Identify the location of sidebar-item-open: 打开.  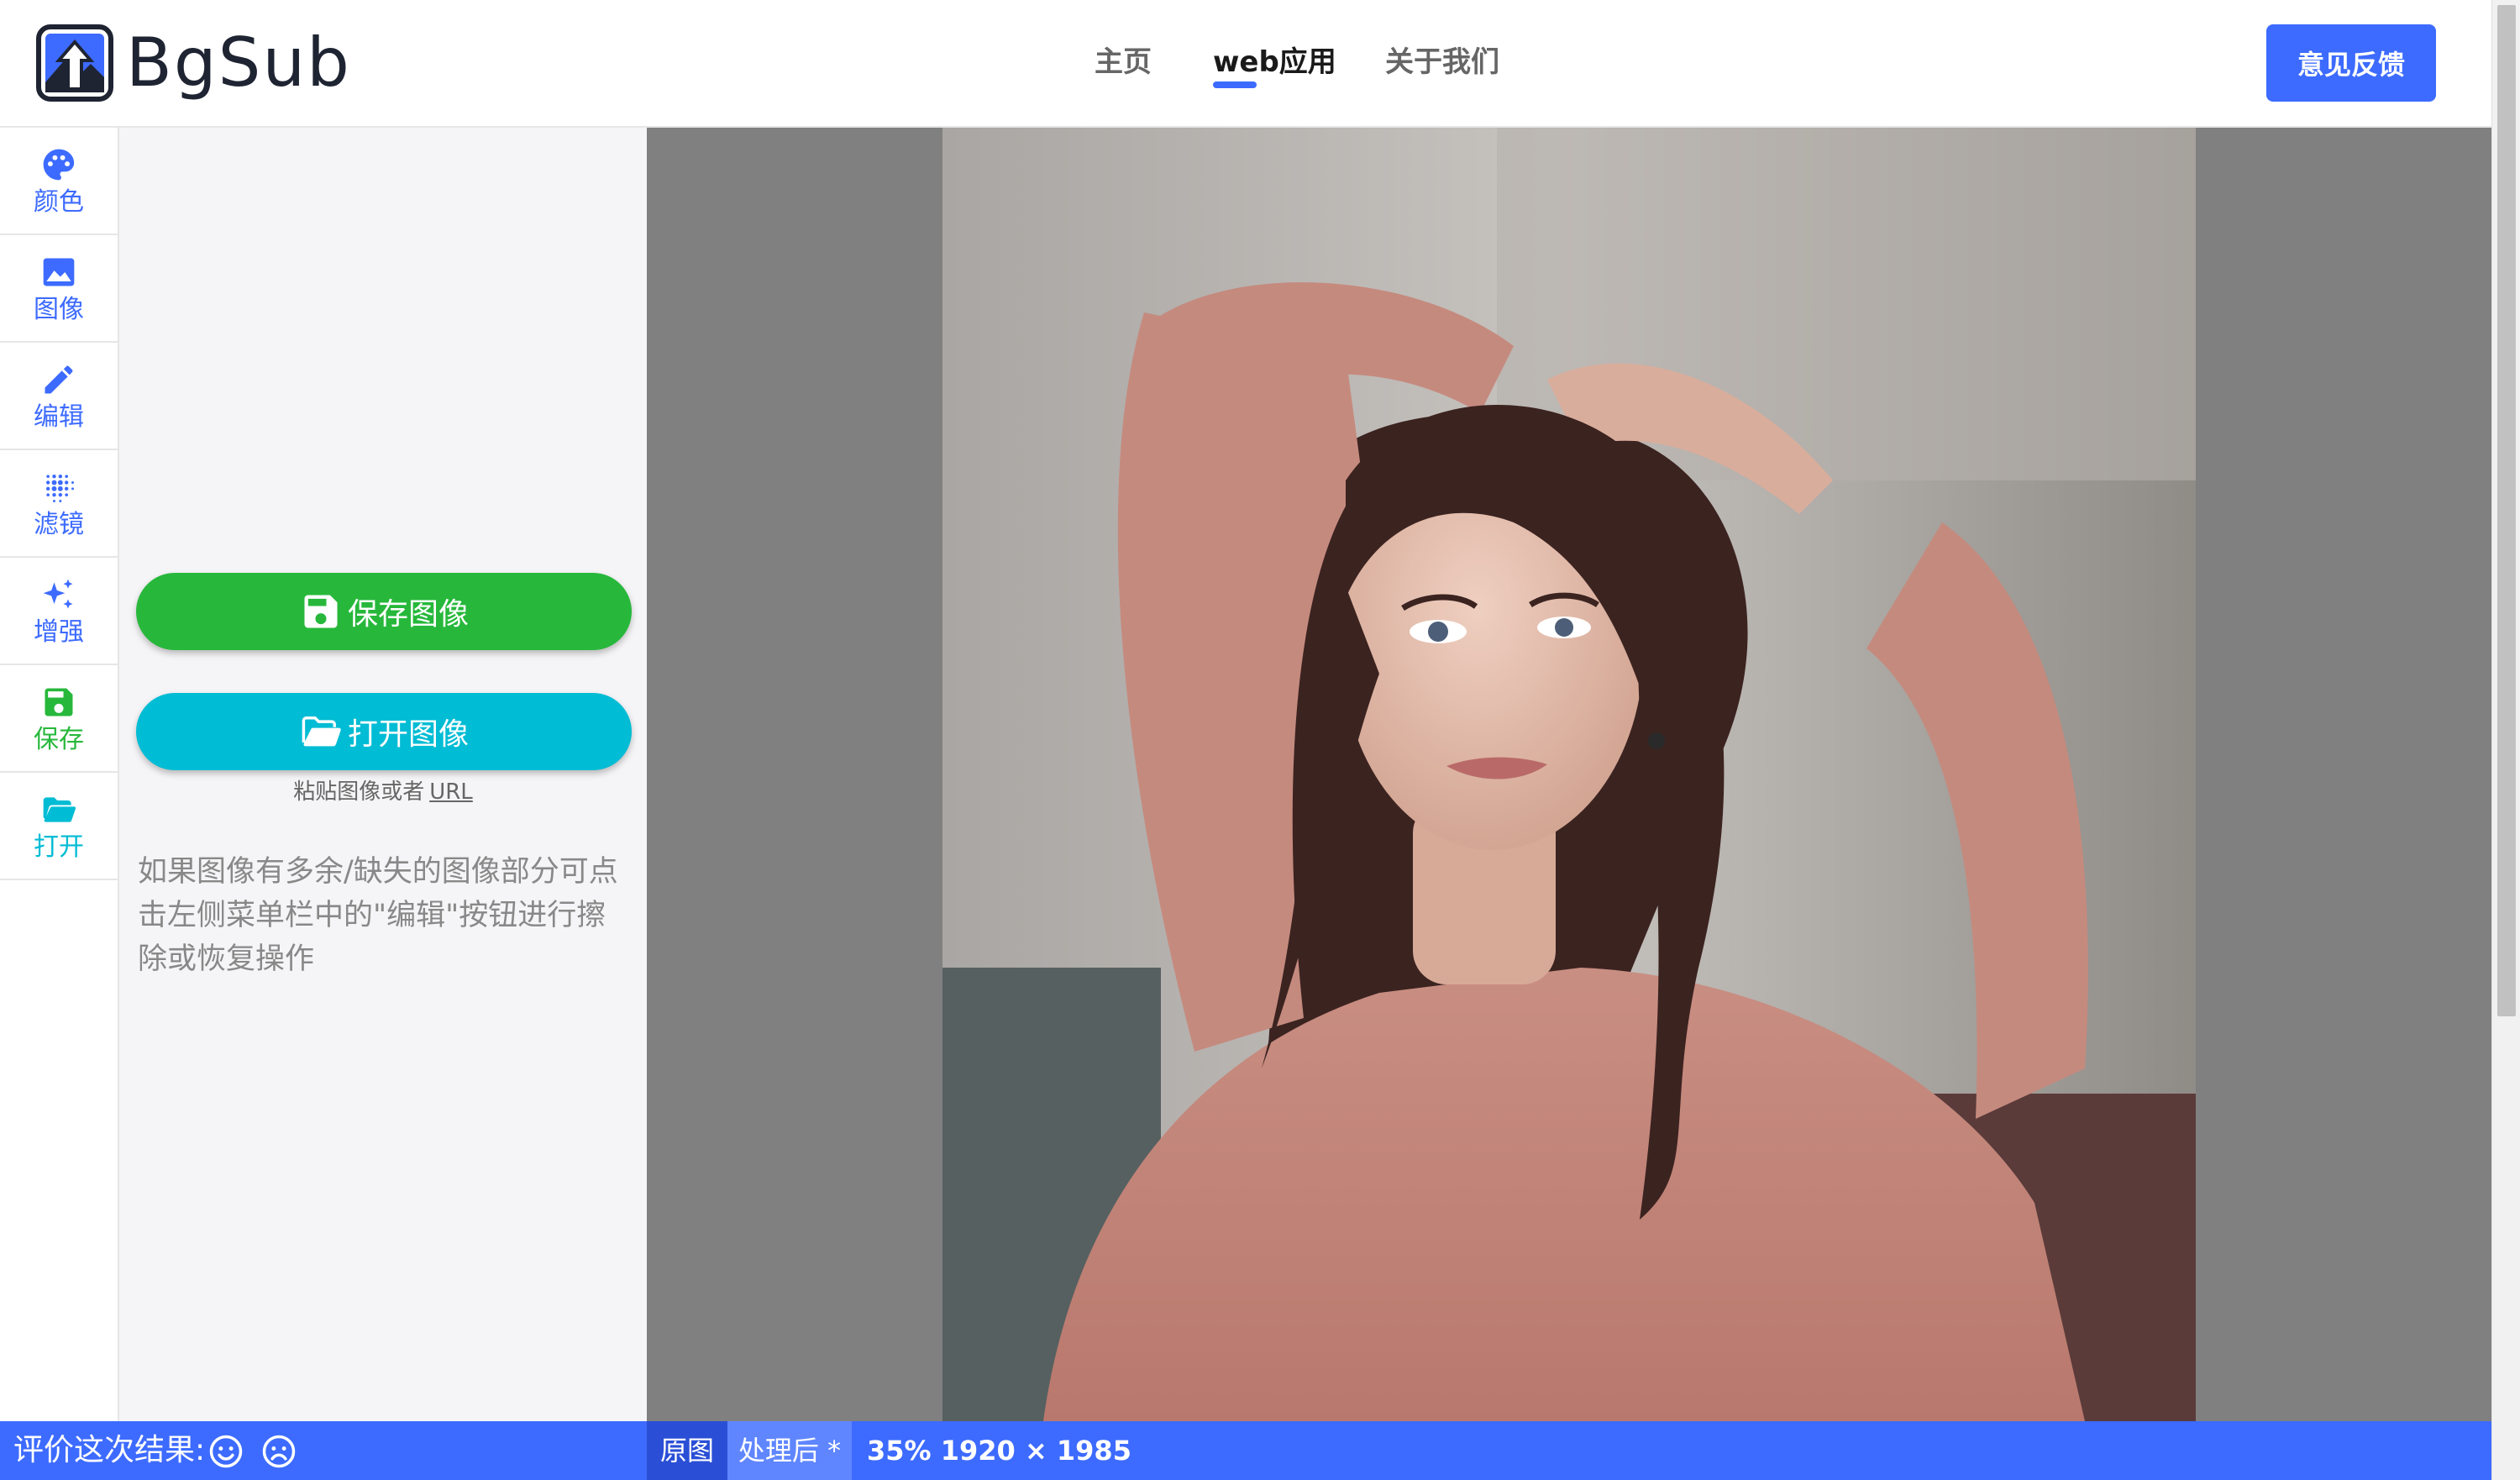
(59, 826).